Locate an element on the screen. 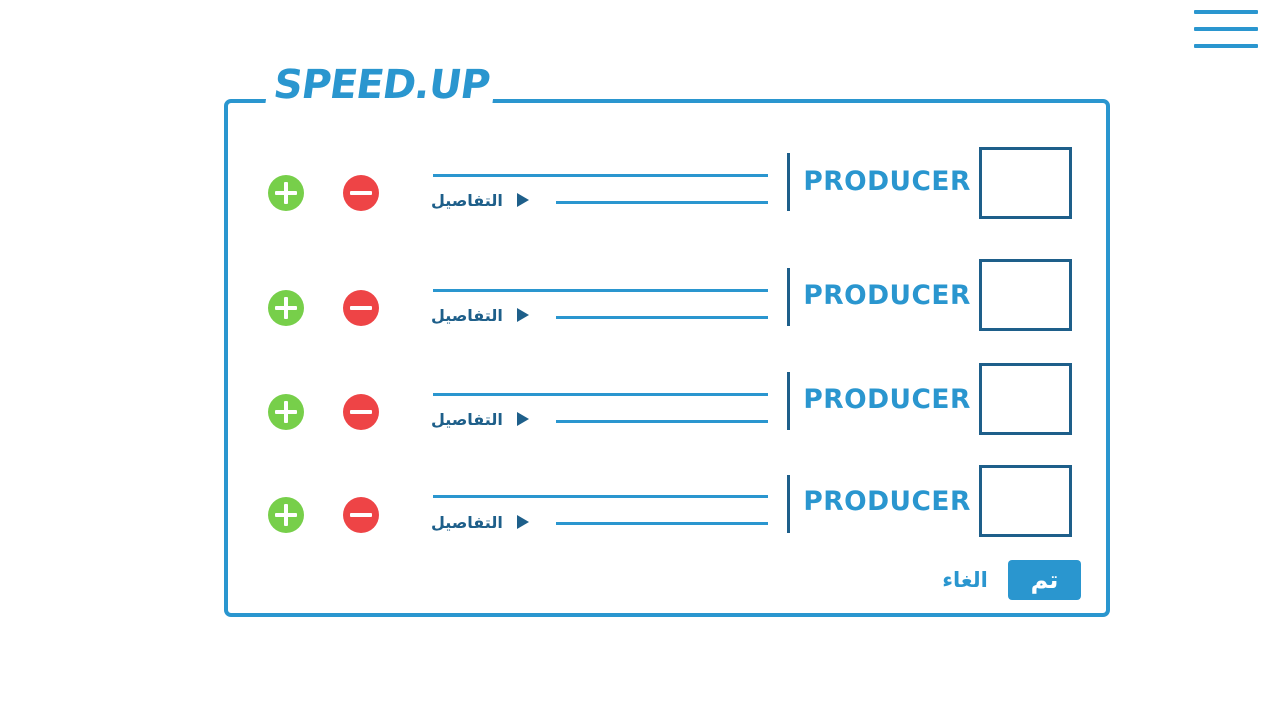 The image size is (1280, 720). cancel-button: الغاء is located at coordinates (965, 580).